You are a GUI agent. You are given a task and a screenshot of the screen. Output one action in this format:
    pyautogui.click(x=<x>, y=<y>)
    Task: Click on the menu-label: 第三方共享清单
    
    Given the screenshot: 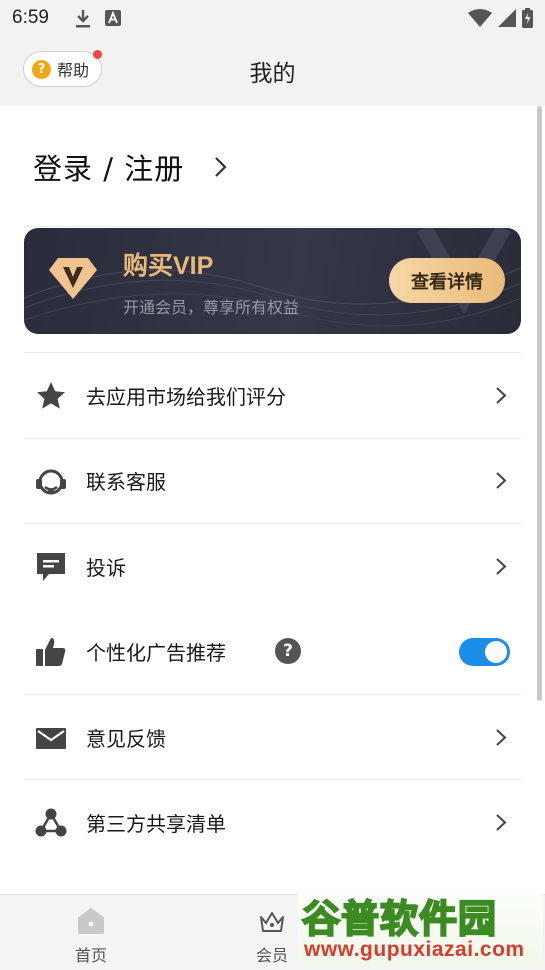 What is the action you would take?
    pyautogui.click(x=156, y=824)
    